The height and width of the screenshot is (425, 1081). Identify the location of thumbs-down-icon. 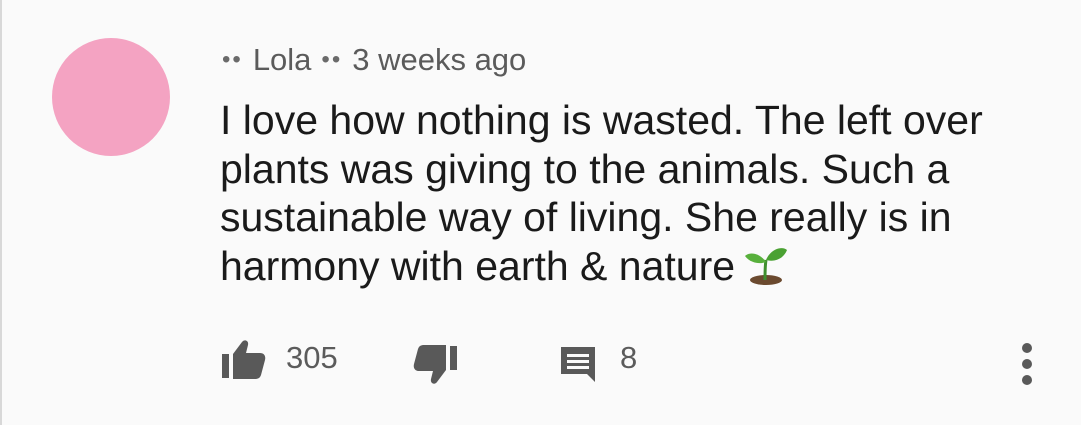
(435, 364).